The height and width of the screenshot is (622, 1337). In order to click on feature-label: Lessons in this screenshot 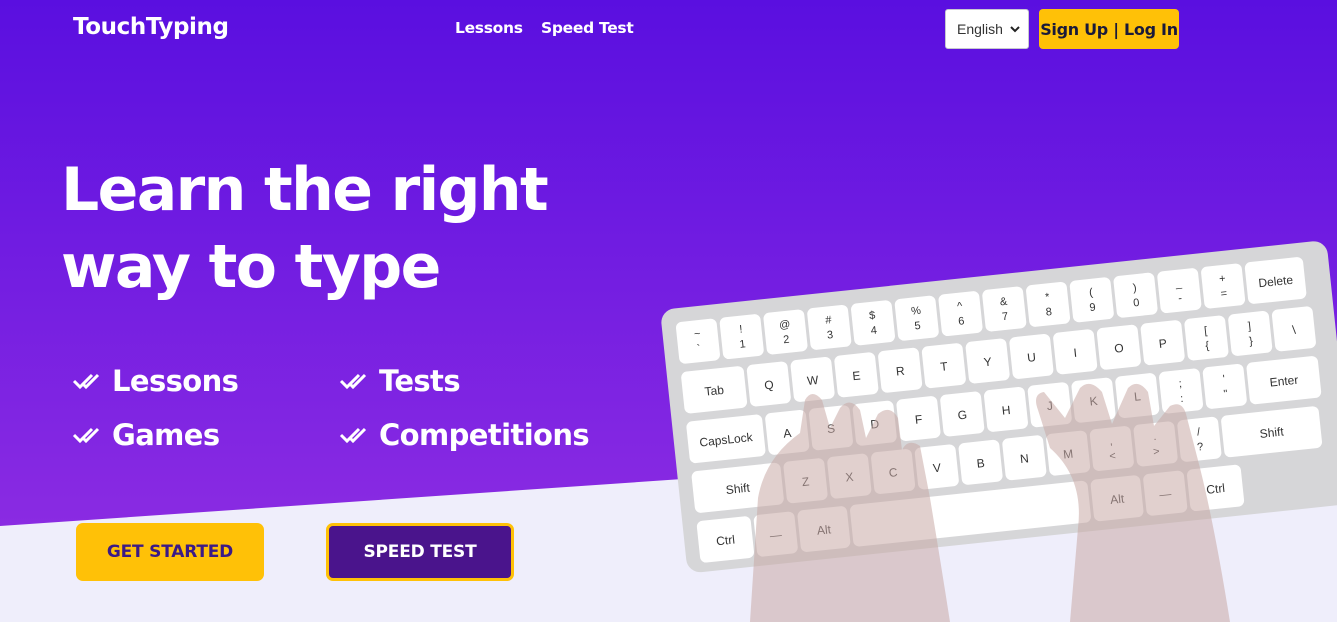, I will do `click(175, 381)`.